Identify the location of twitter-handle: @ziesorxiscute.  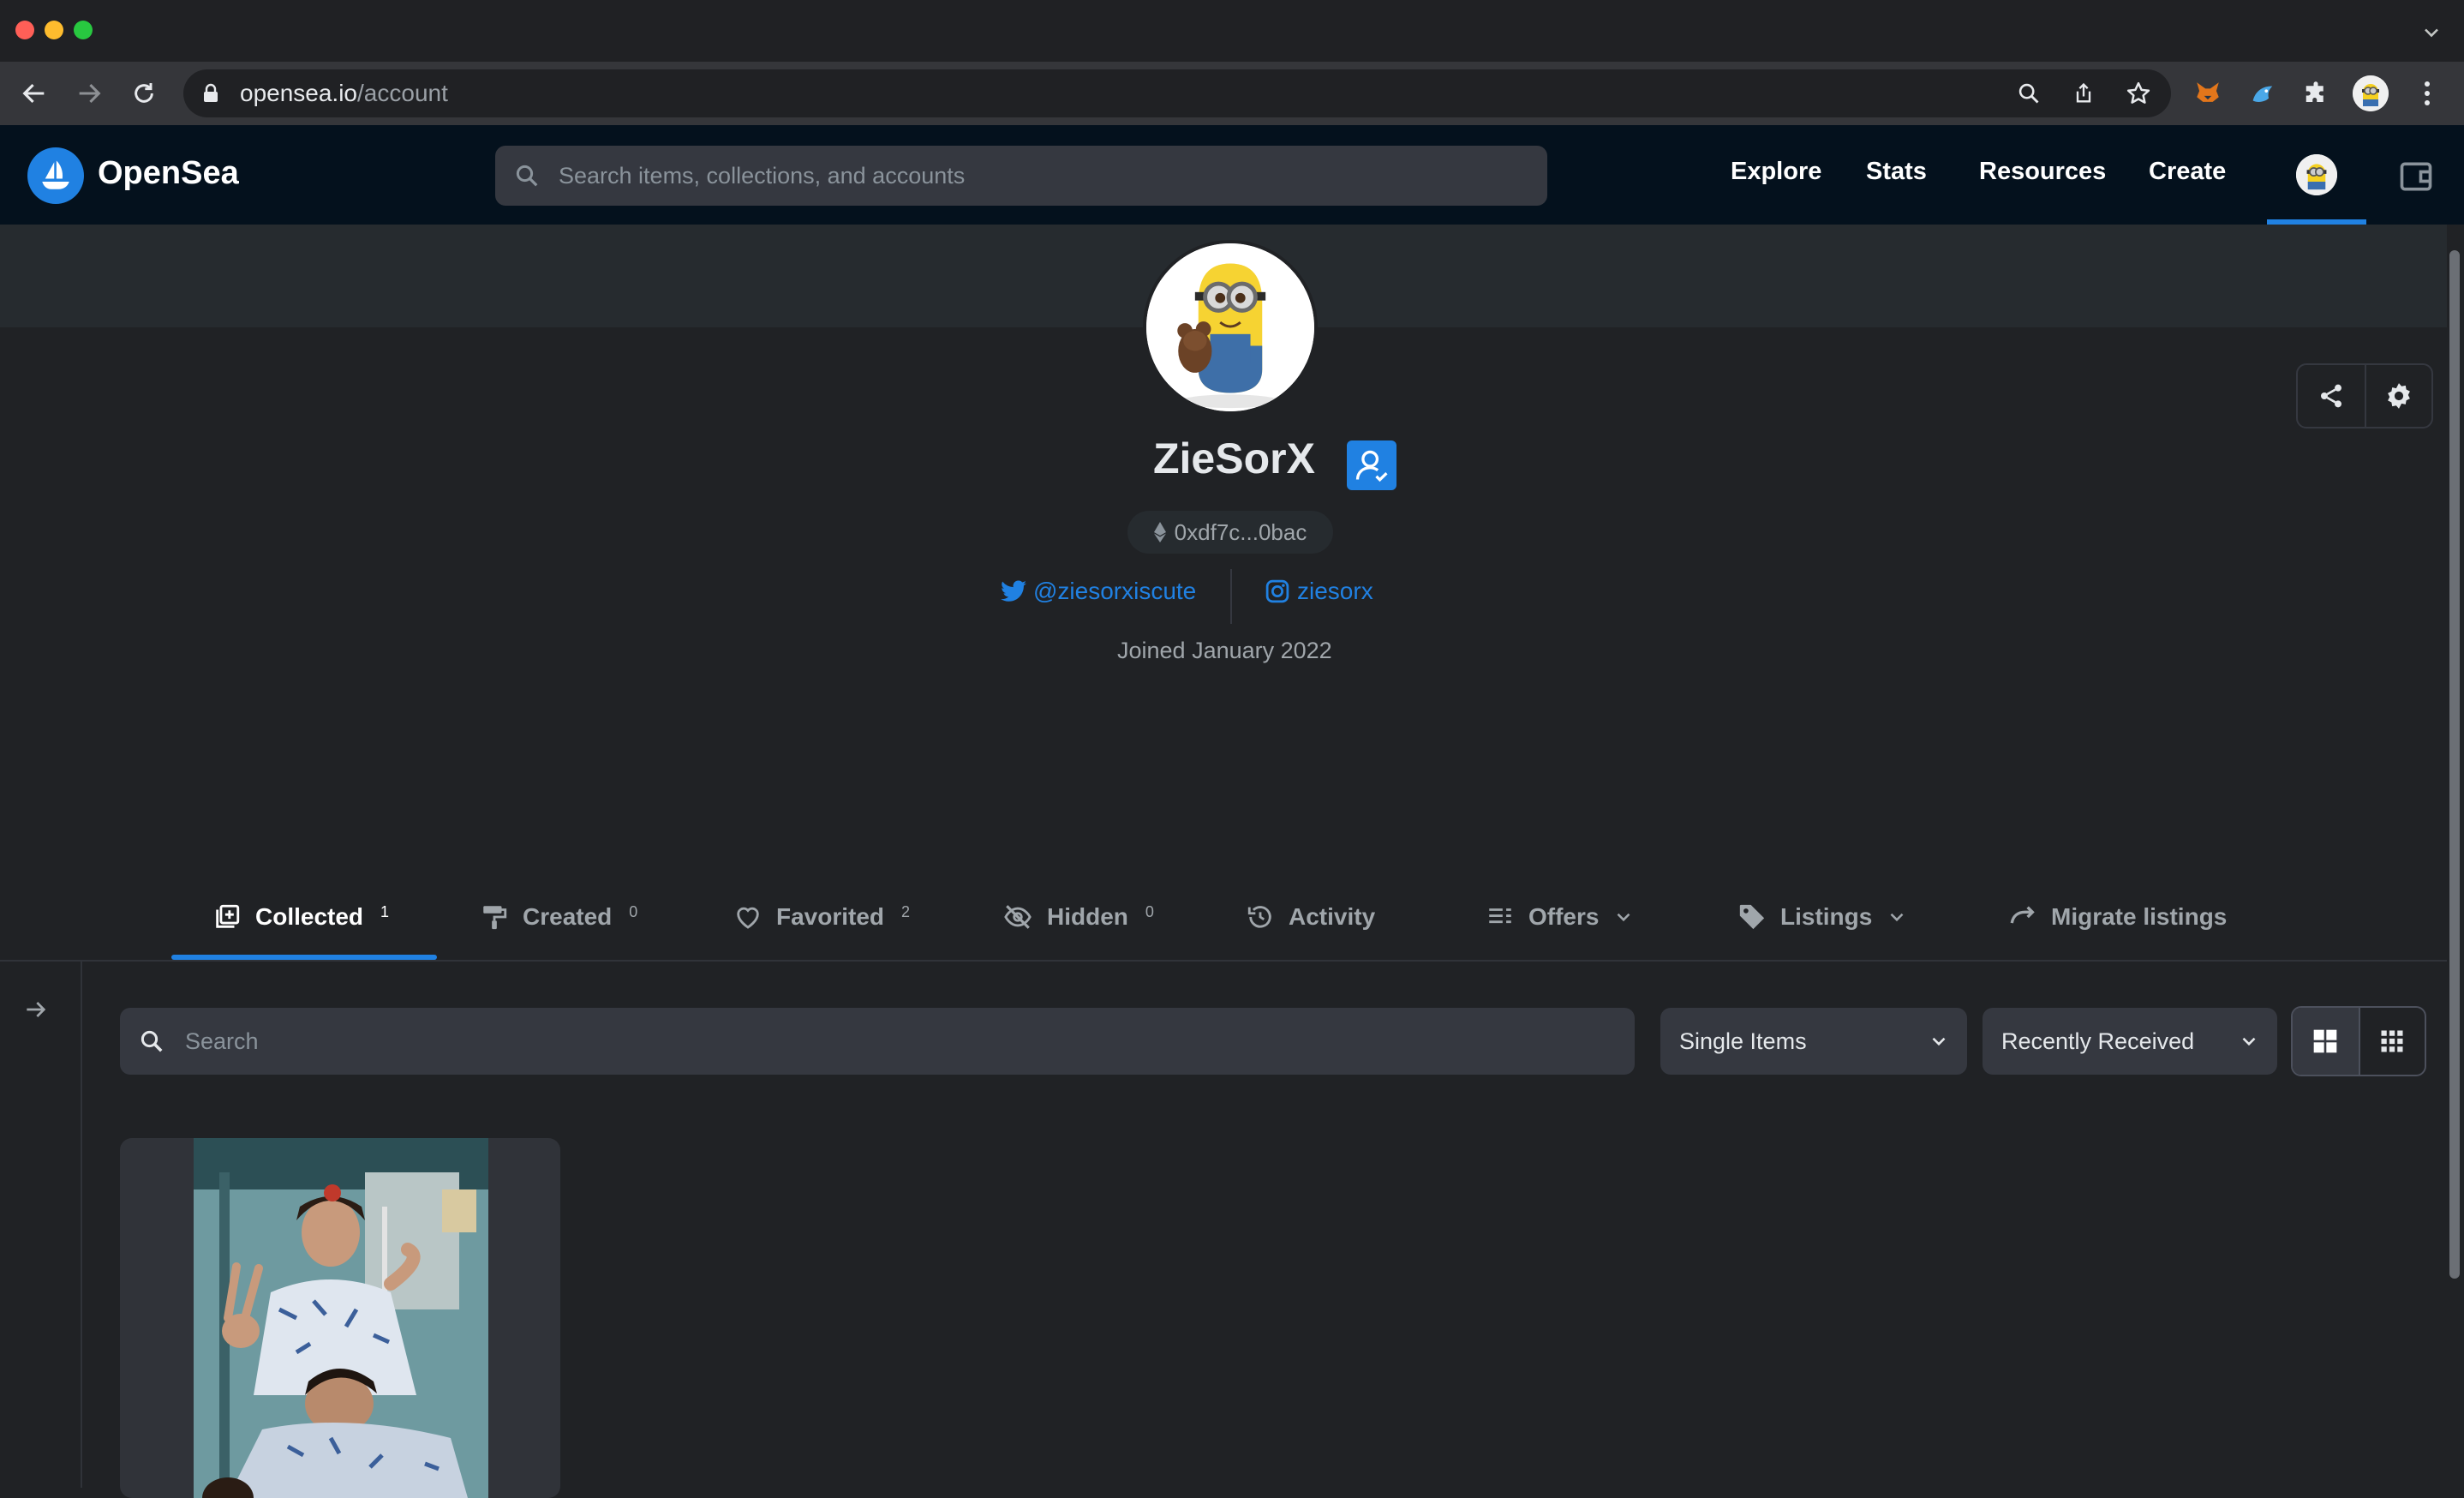
(1115, 591).